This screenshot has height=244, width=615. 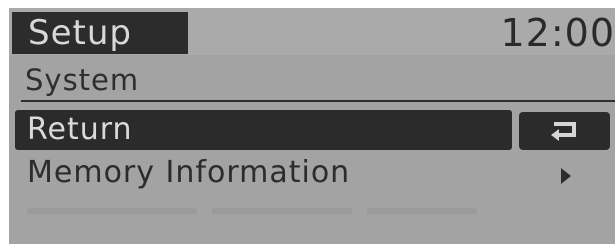 I want to click on menu-item-return-label: Return, so click(x=80, y=129).